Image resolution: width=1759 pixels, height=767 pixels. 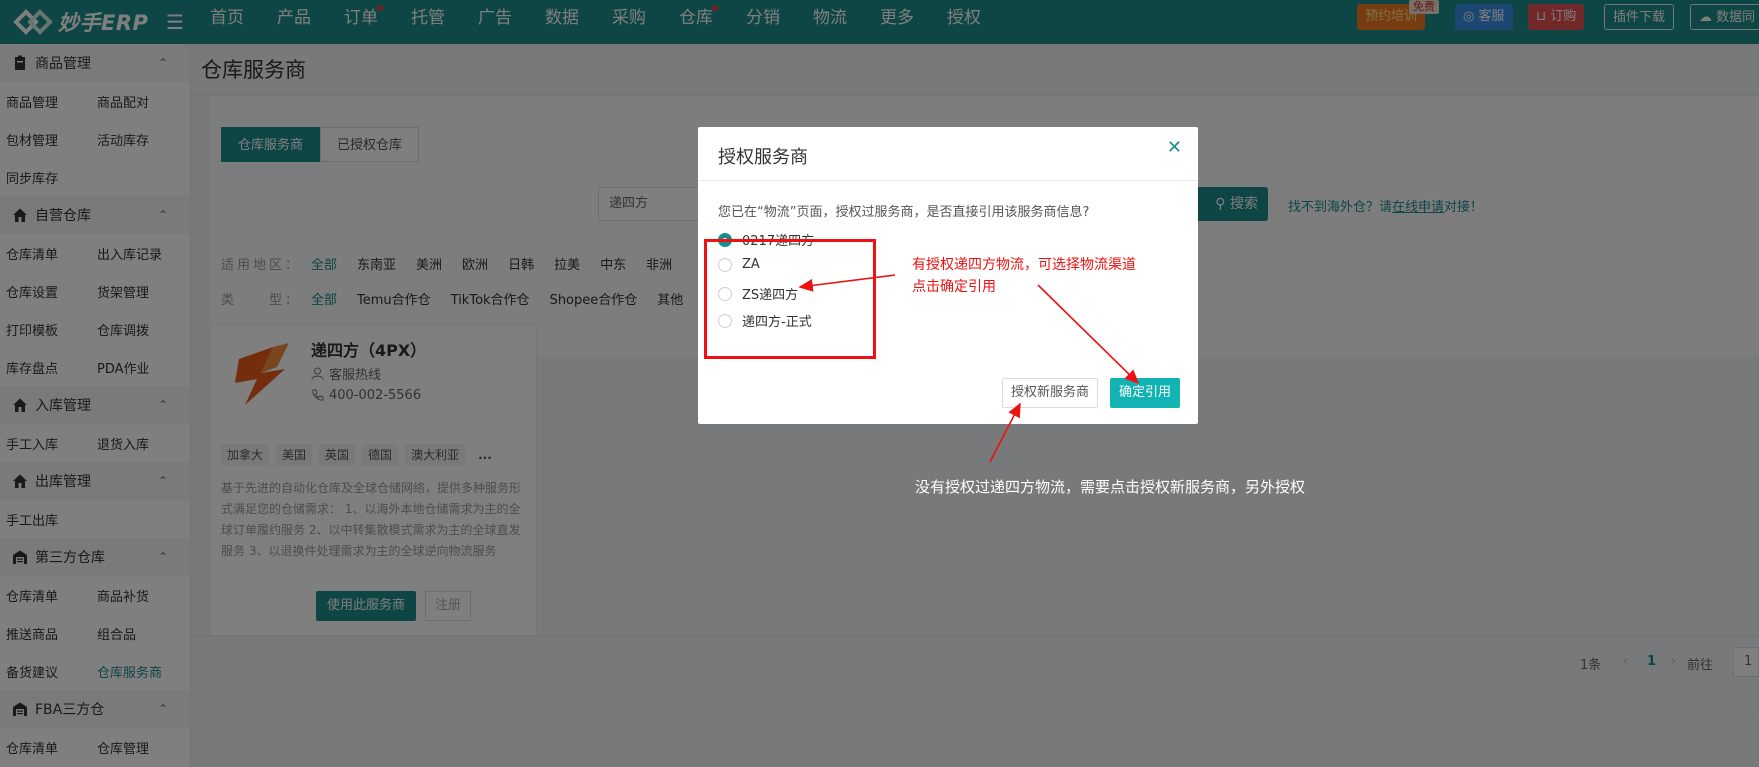 I want to click on annotation-right-line2: 点击确定引用, so click(x=954, y=287).